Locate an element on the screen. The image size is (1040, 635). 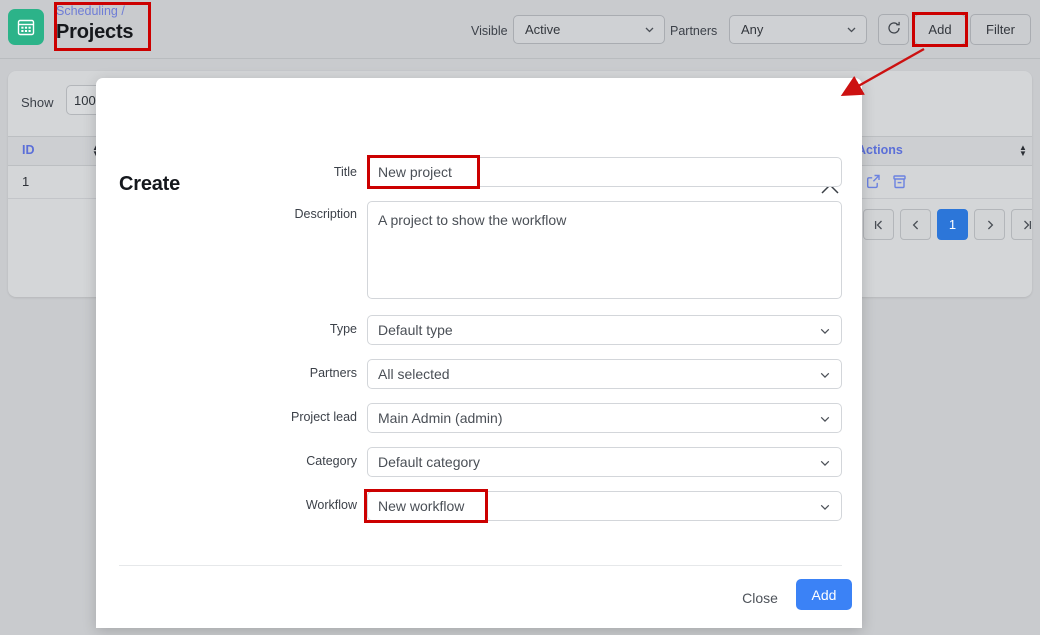
field-select-category: Default category is located at coordinates (604, 462).